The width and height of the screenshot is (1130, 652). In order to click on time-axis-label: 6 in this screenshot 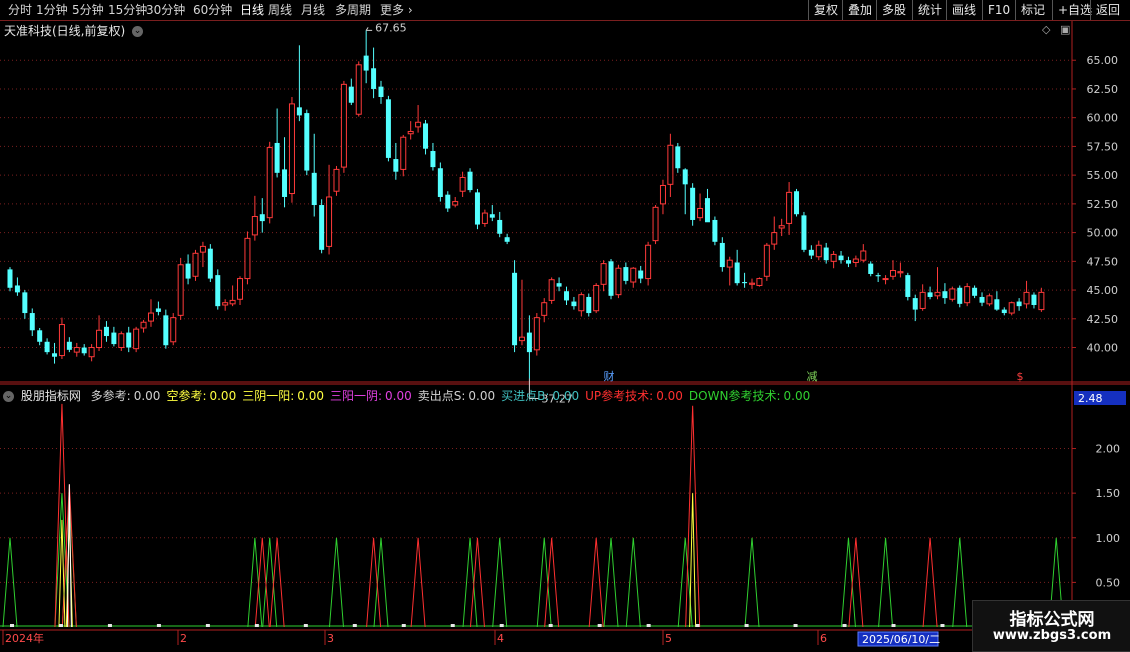, I will do `click(823, 638)`.